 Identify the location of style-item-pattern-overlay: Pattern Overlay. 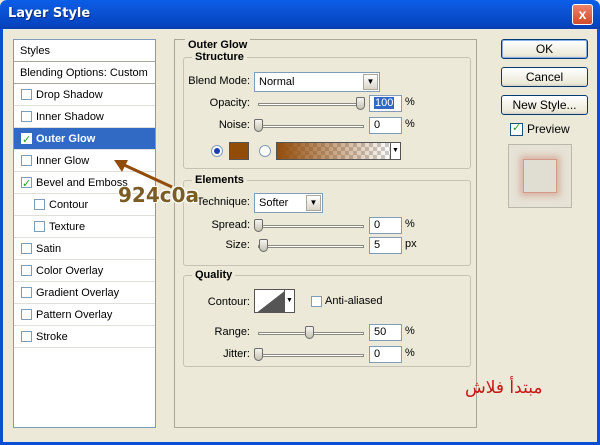
(84, 315).